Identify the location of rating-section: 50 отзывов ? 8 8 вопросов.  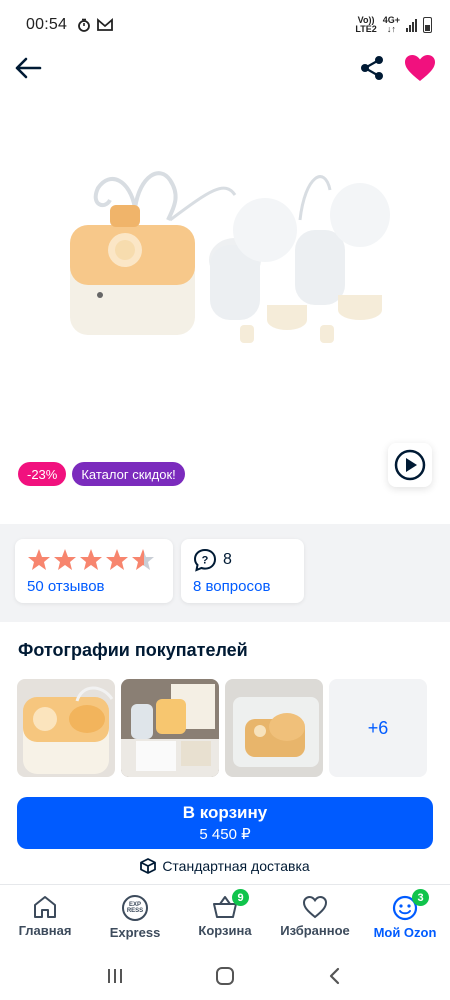
(225, 573).